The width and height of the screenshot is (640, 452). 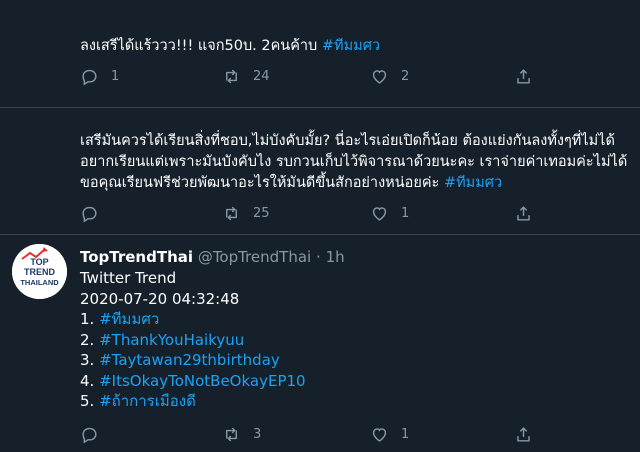 What do you see at coordinates (87, 319) in the screenshot?
I see `trend-rank: 1.` at bounding box center [87, 319].